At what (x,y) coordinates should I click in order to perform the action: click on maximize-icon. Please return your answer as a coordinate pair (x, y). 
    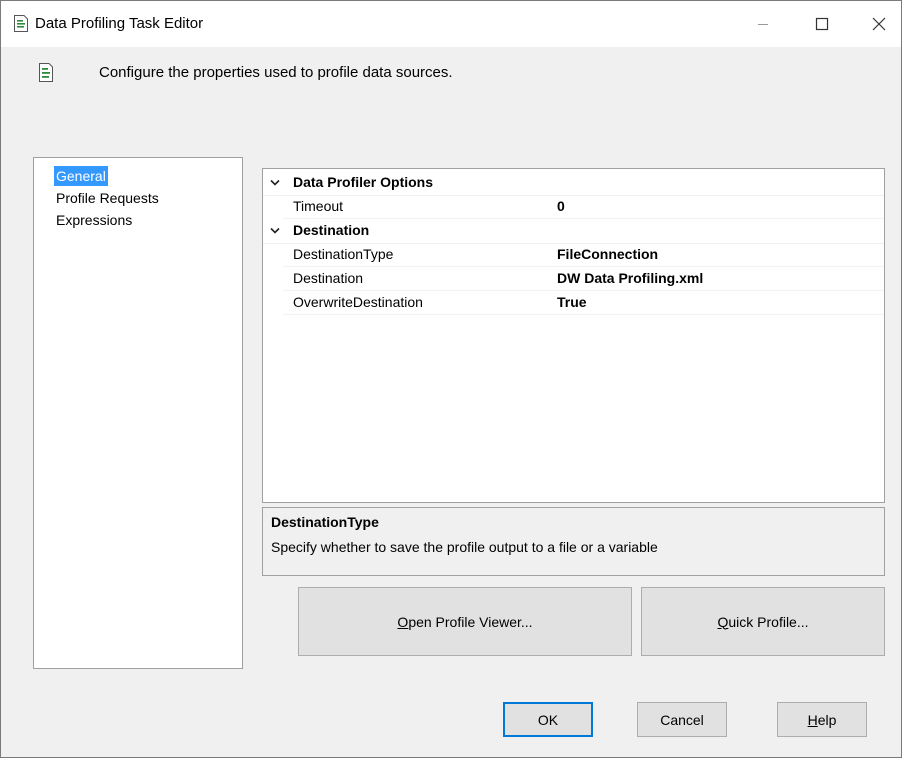
    Looking at the image, I should click on (822, 24).